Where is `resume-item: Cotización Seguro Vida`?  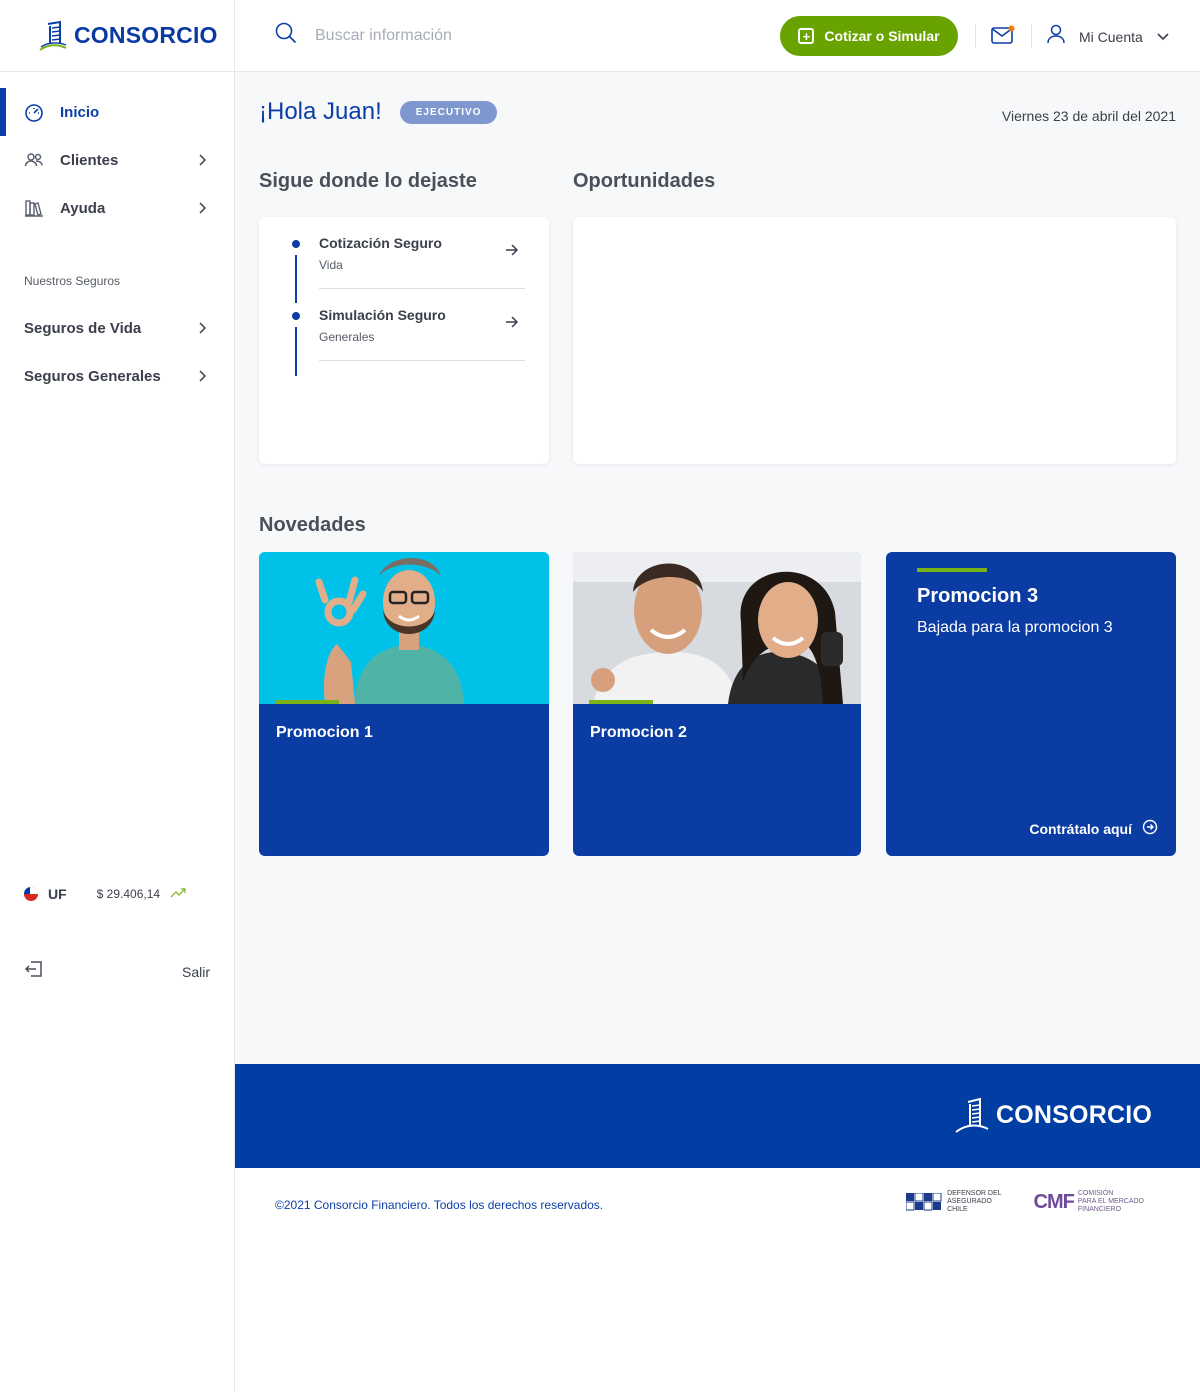 resume-item: Cotización Seguro Vida is located at coordinates (422, 253).